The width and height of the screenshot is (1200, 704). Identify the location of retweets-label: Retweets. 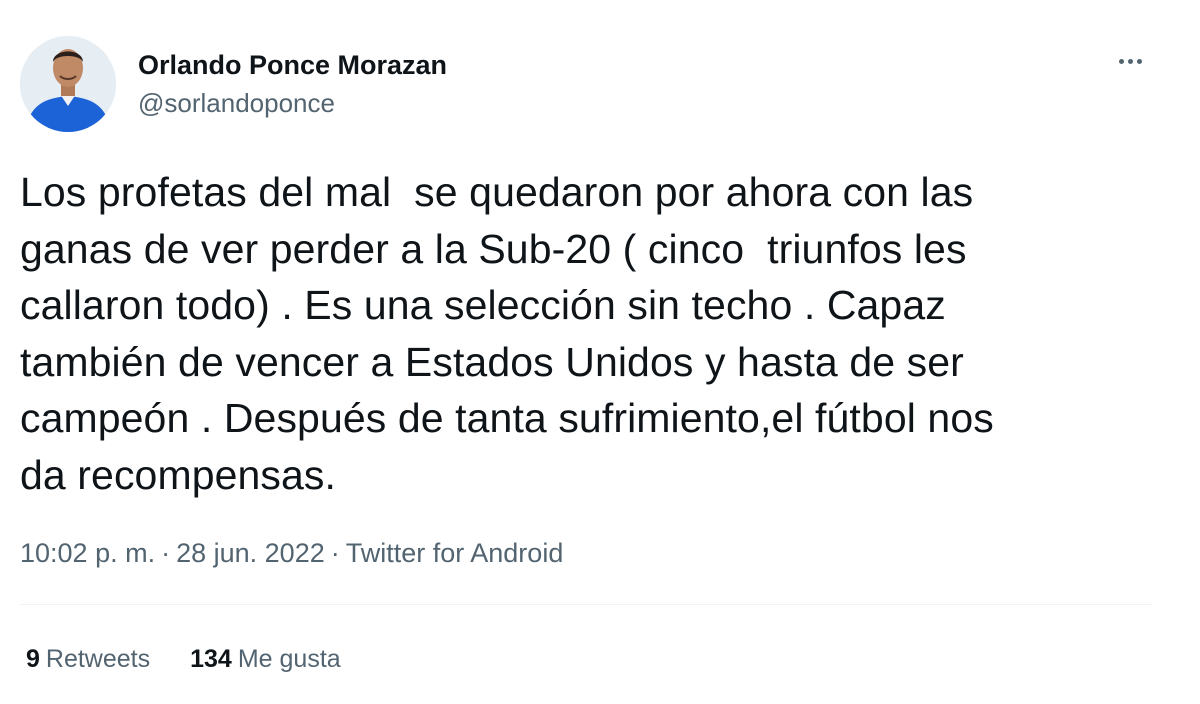
(98, 659).